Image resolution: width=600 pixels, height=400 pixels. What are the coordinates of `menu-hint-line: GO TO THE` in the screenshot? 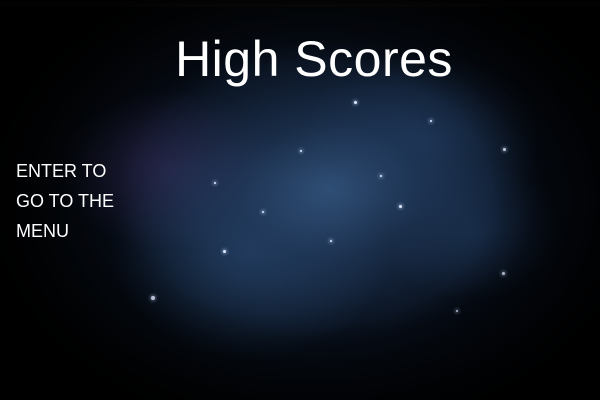 It's located at (65, 201).